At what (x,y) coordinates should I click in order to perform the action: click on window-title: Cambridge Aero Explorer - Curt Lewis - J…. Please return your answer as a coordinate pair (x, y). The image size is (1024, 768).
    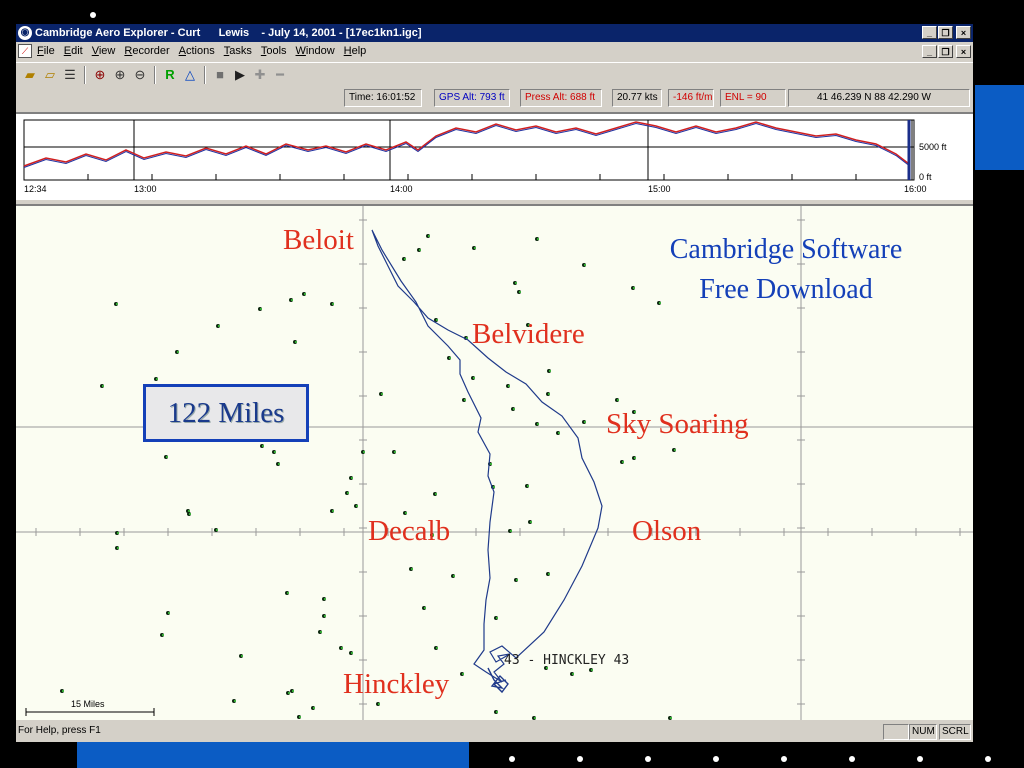
    Looking at the image, I should click on (228, 33).